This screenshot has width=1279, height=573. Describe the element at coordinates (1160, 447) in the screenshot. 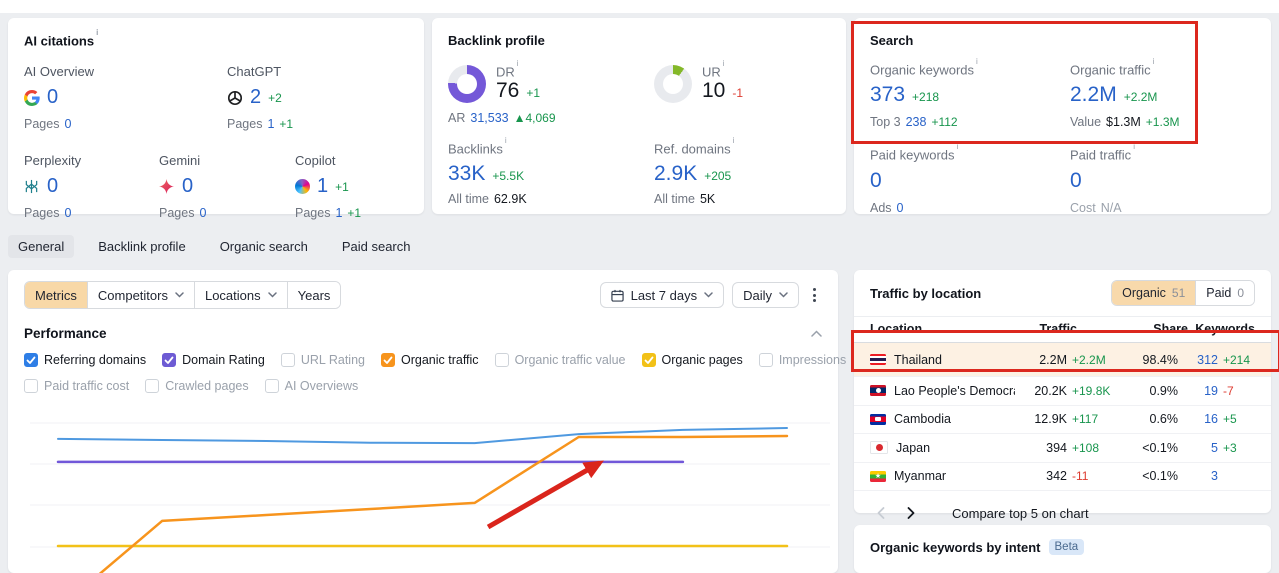

I see `share-value: <0.1%` at that location.